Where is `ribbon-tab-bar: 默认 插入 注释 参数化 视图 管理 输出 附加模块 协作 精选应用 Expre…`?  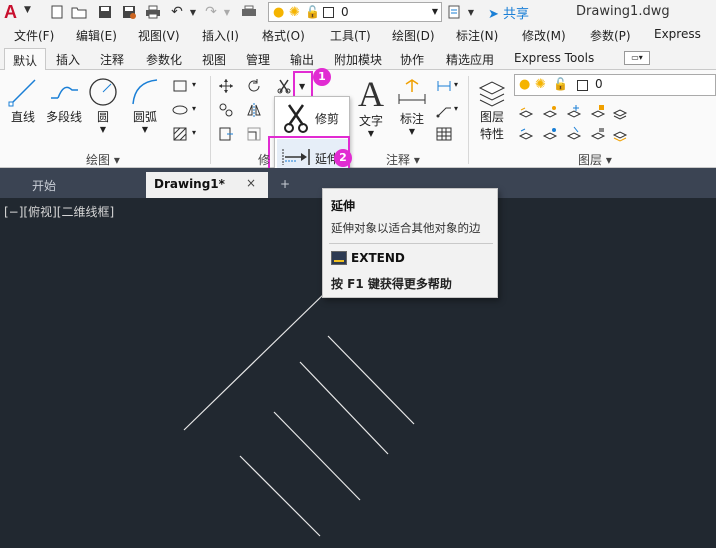
ribbon-tab-bar: 默认 插入 注释 参数化 视图 管理 输出 附加模块 协作 精选应用 Expre… is located at coordinates (358, 58).